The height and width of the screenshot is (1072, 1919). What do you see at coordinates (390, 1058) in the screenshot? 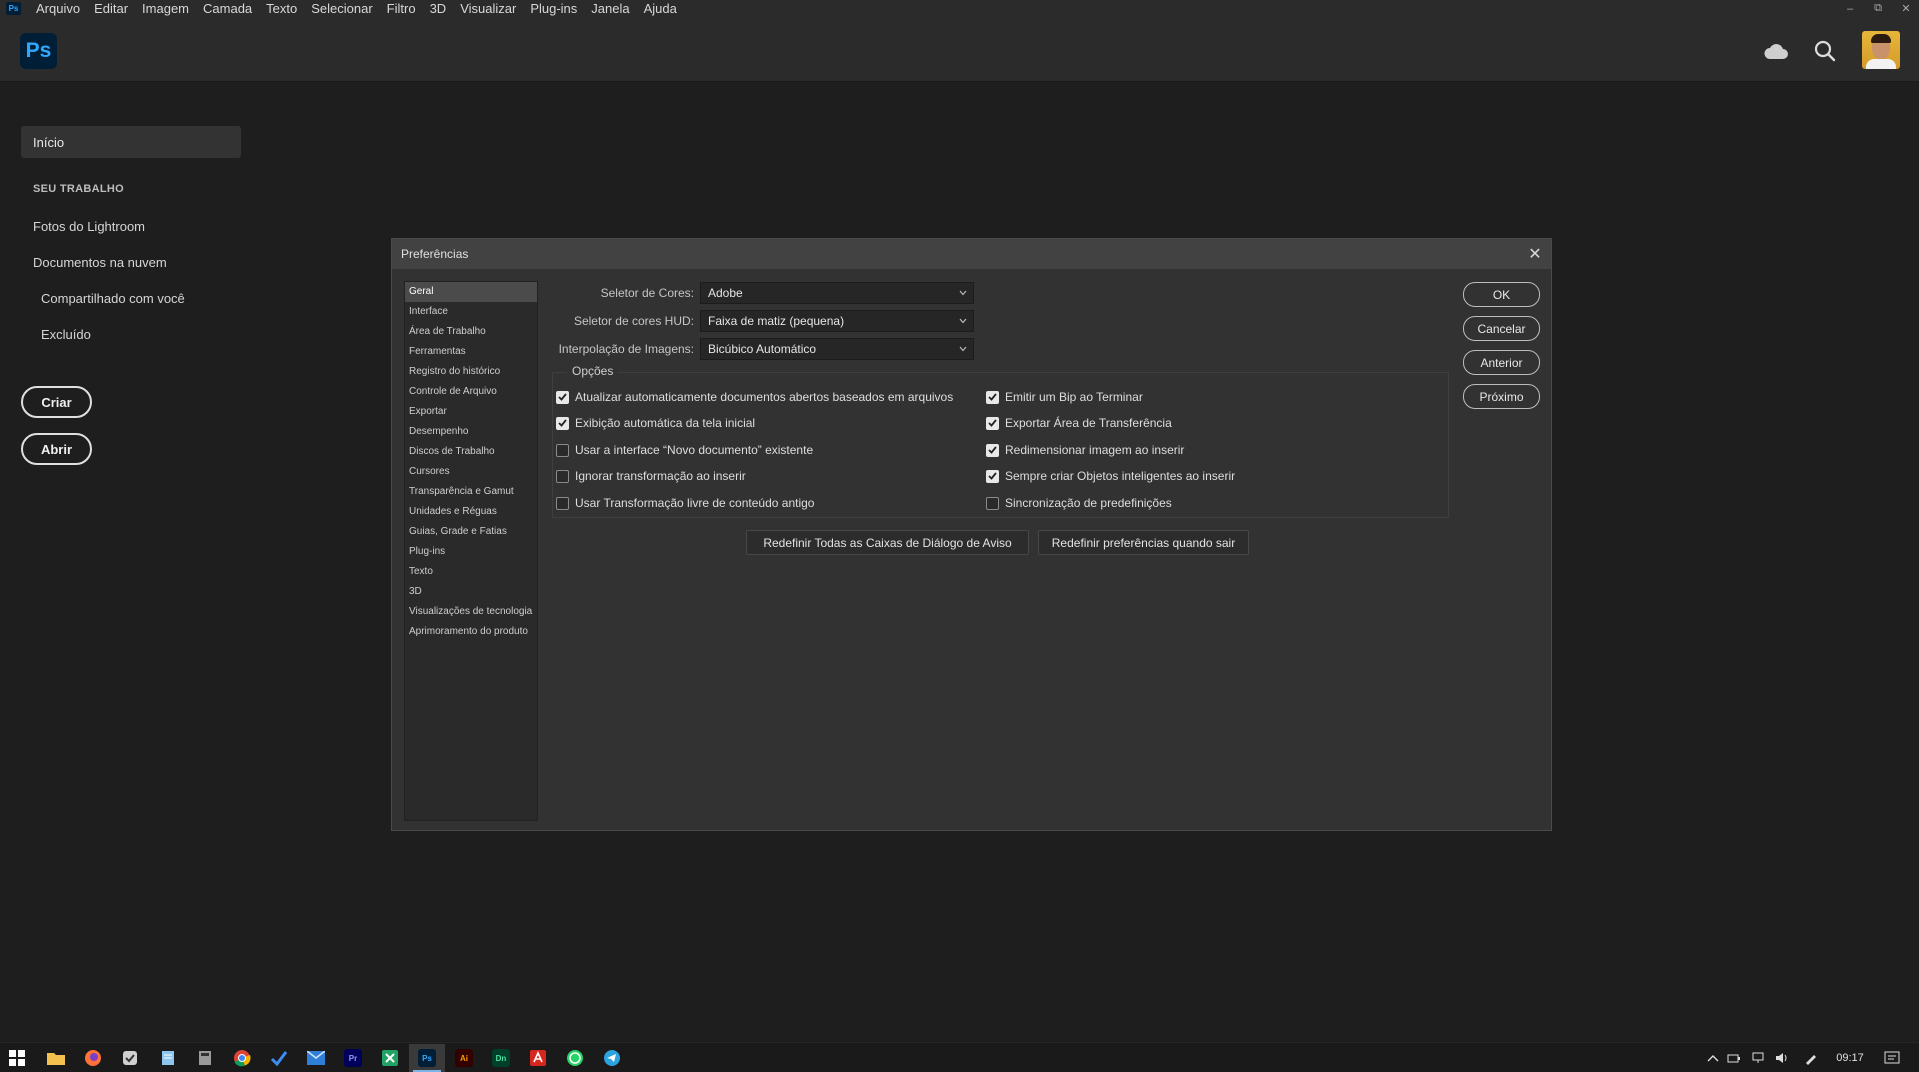
I see `spreadsheet-icon` at bounding box center [390, 1058].